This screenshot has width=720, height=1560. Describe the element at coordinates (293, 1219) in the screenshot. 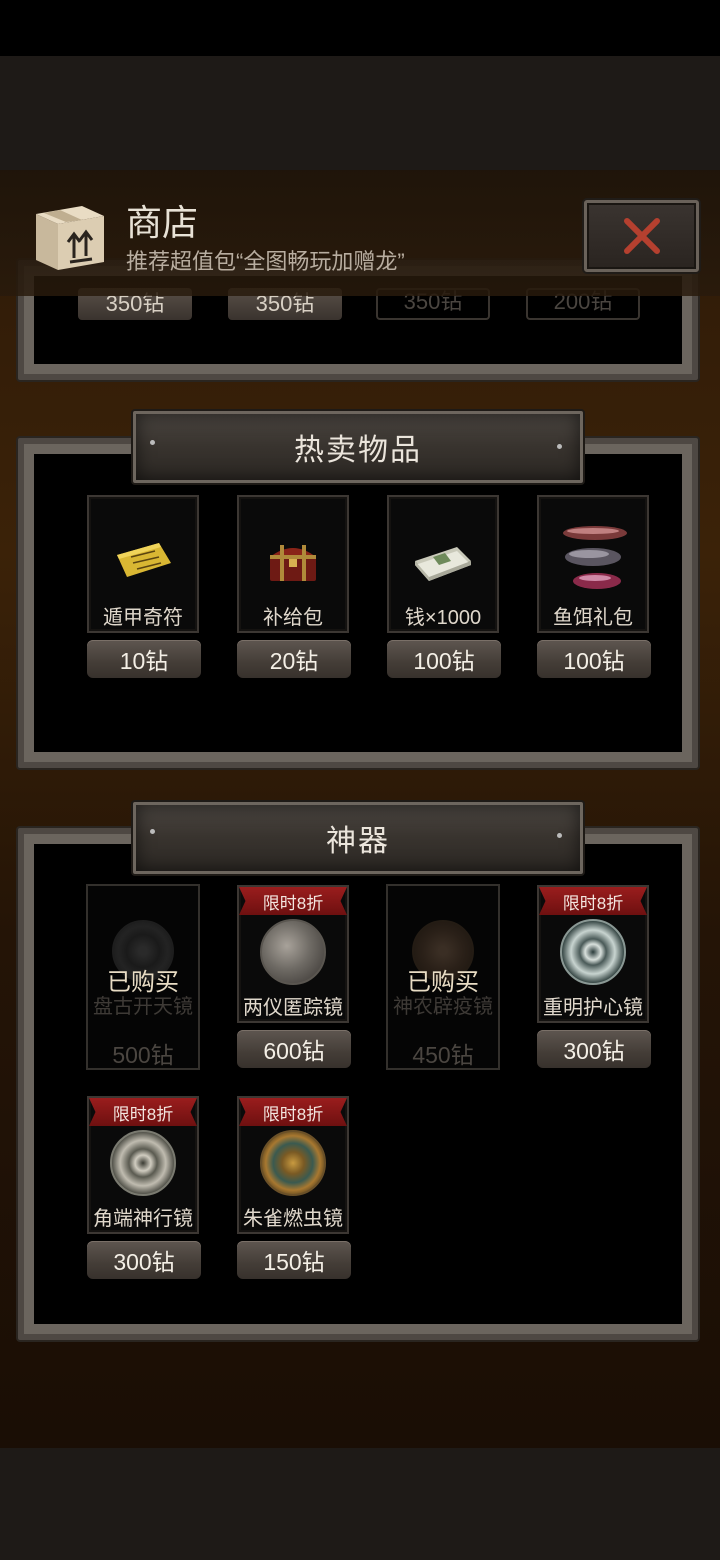

I see `item-name: 朱雀燃虫镜` at that location.